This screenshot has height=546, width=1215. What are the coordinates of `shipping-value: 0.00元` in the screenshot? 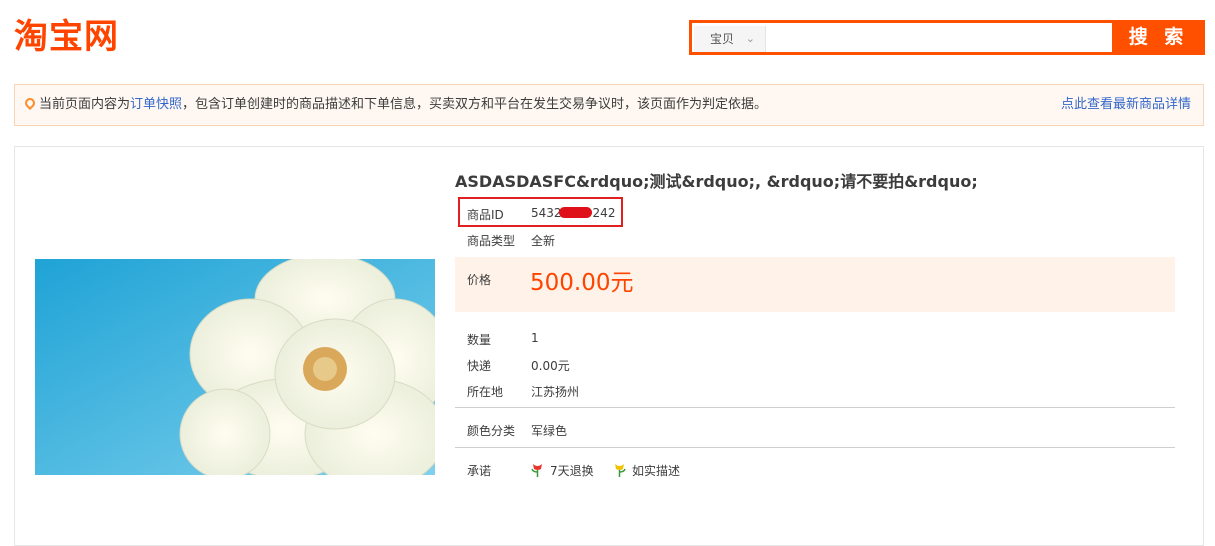 It's located at (550, 366).